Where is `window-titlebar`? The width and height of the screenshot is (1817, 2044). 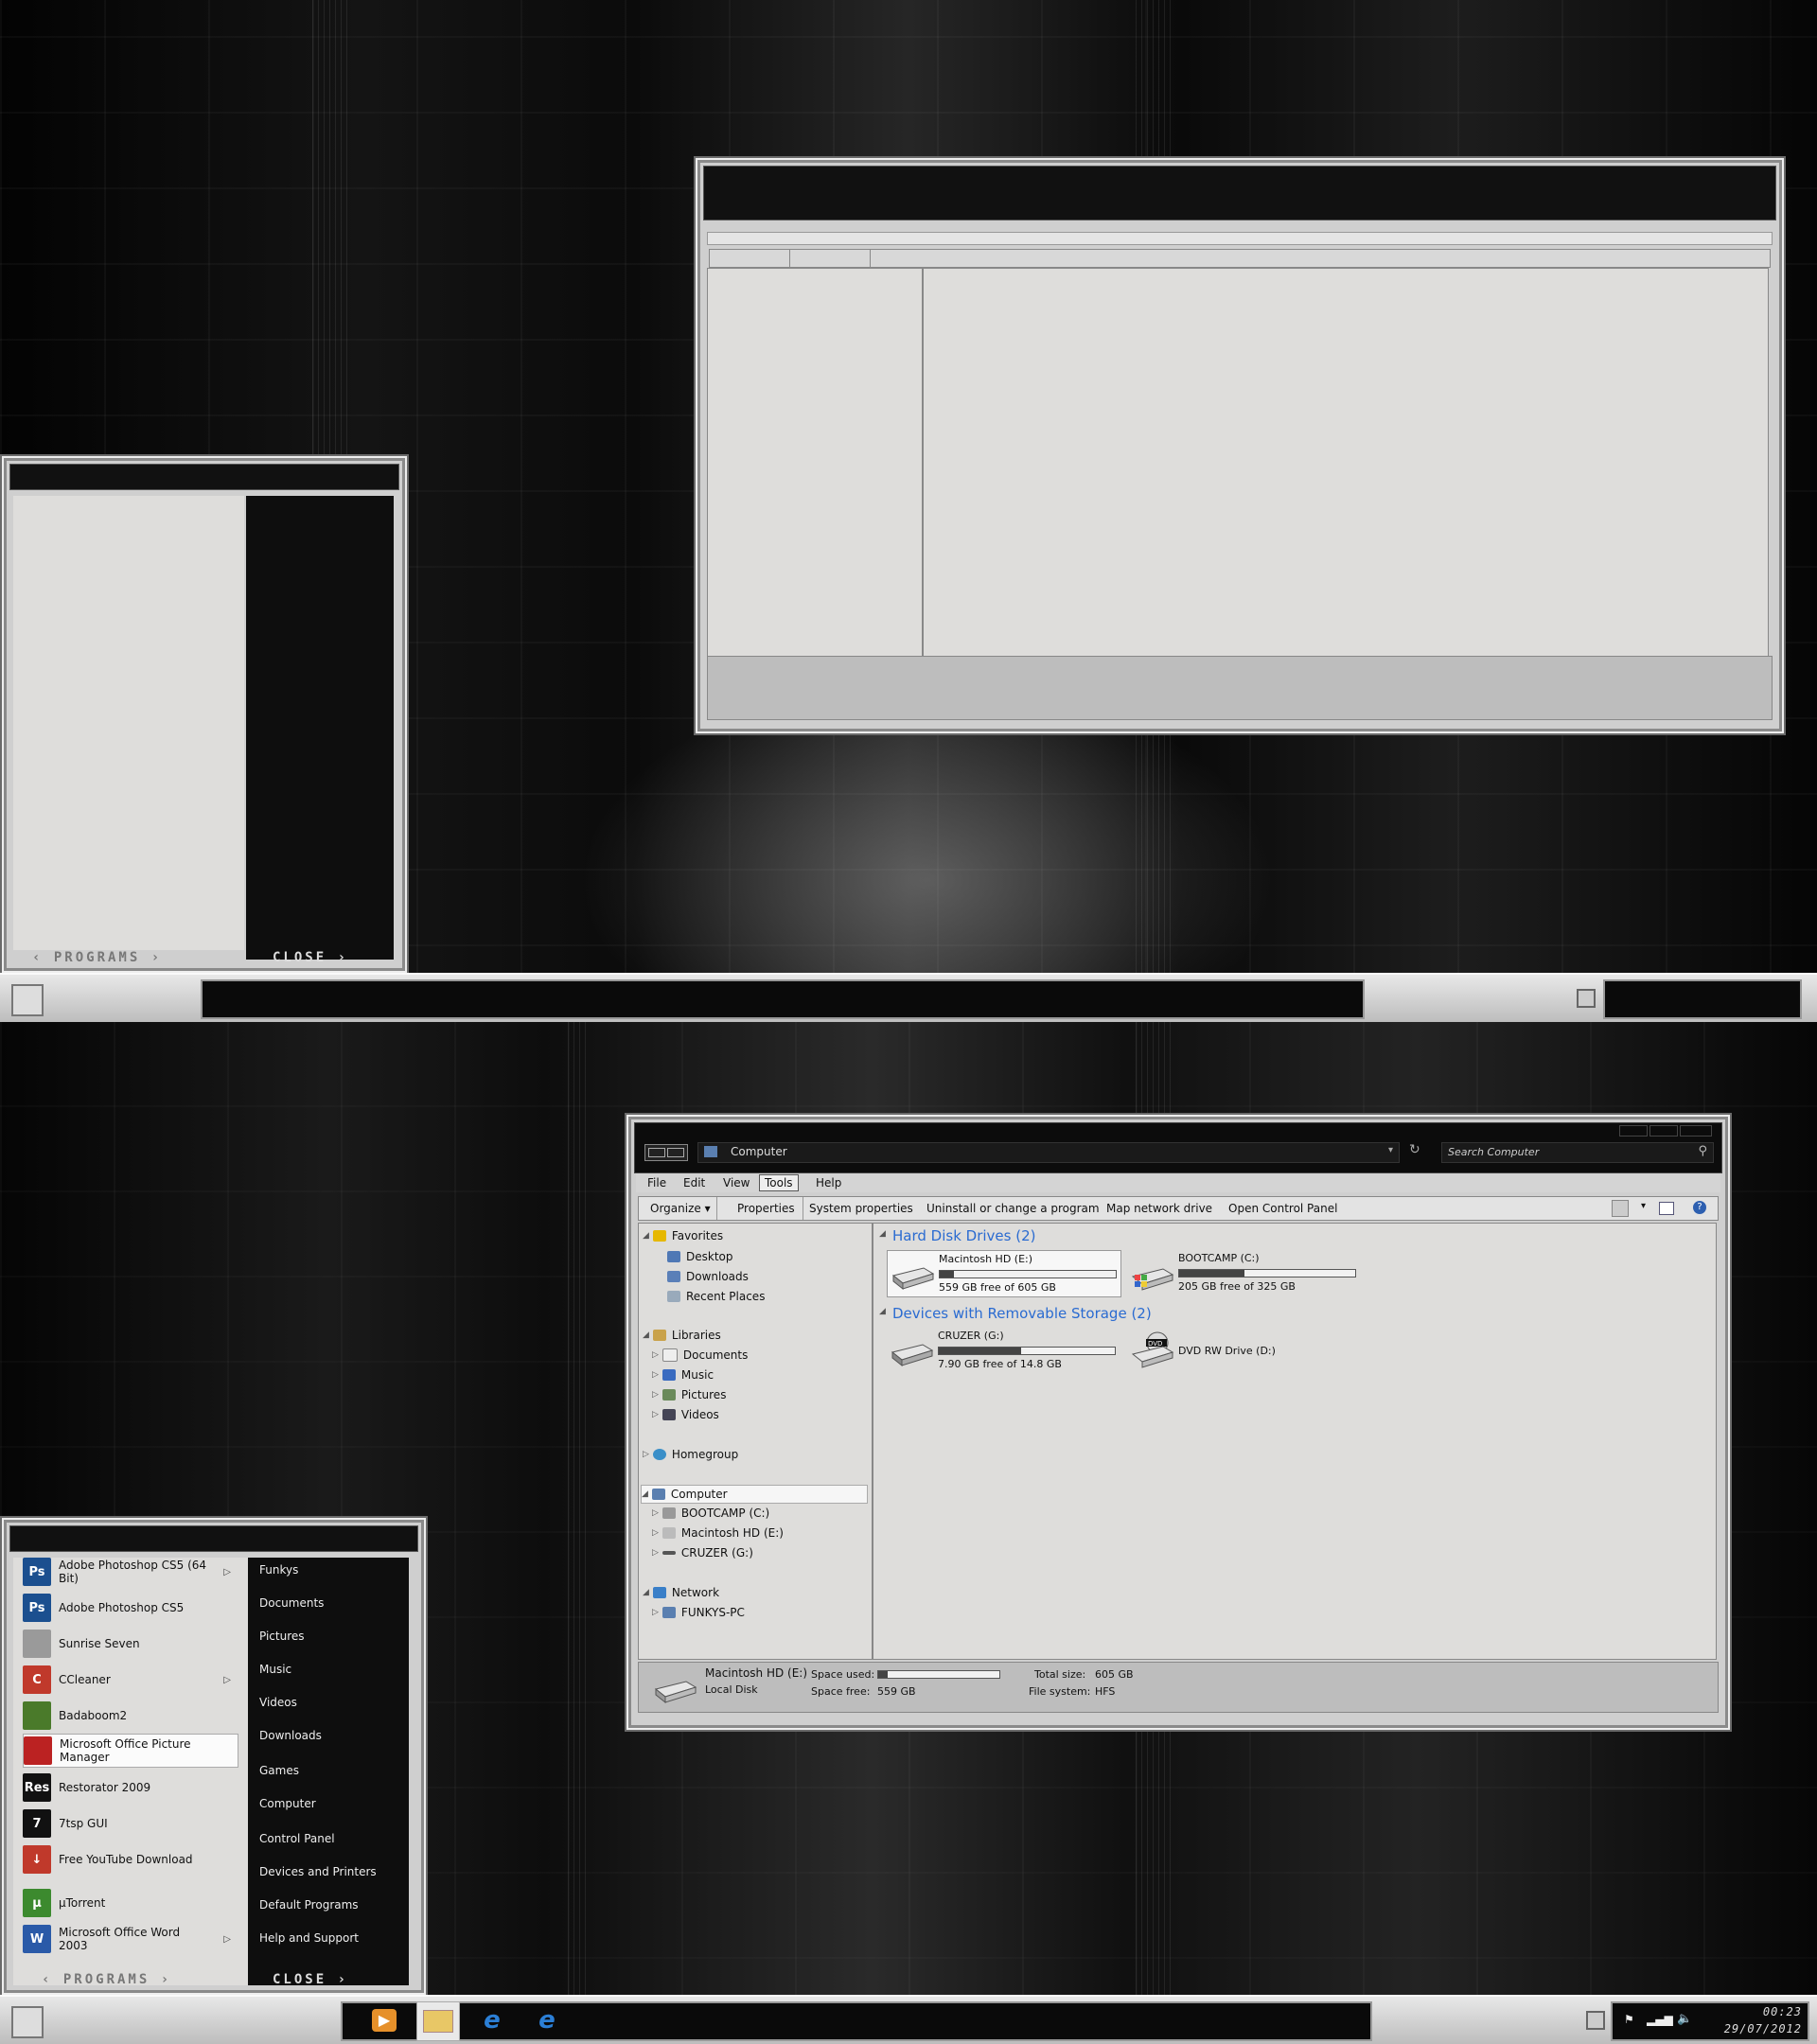 window-titlebar is located at coordinates (1239, 193).